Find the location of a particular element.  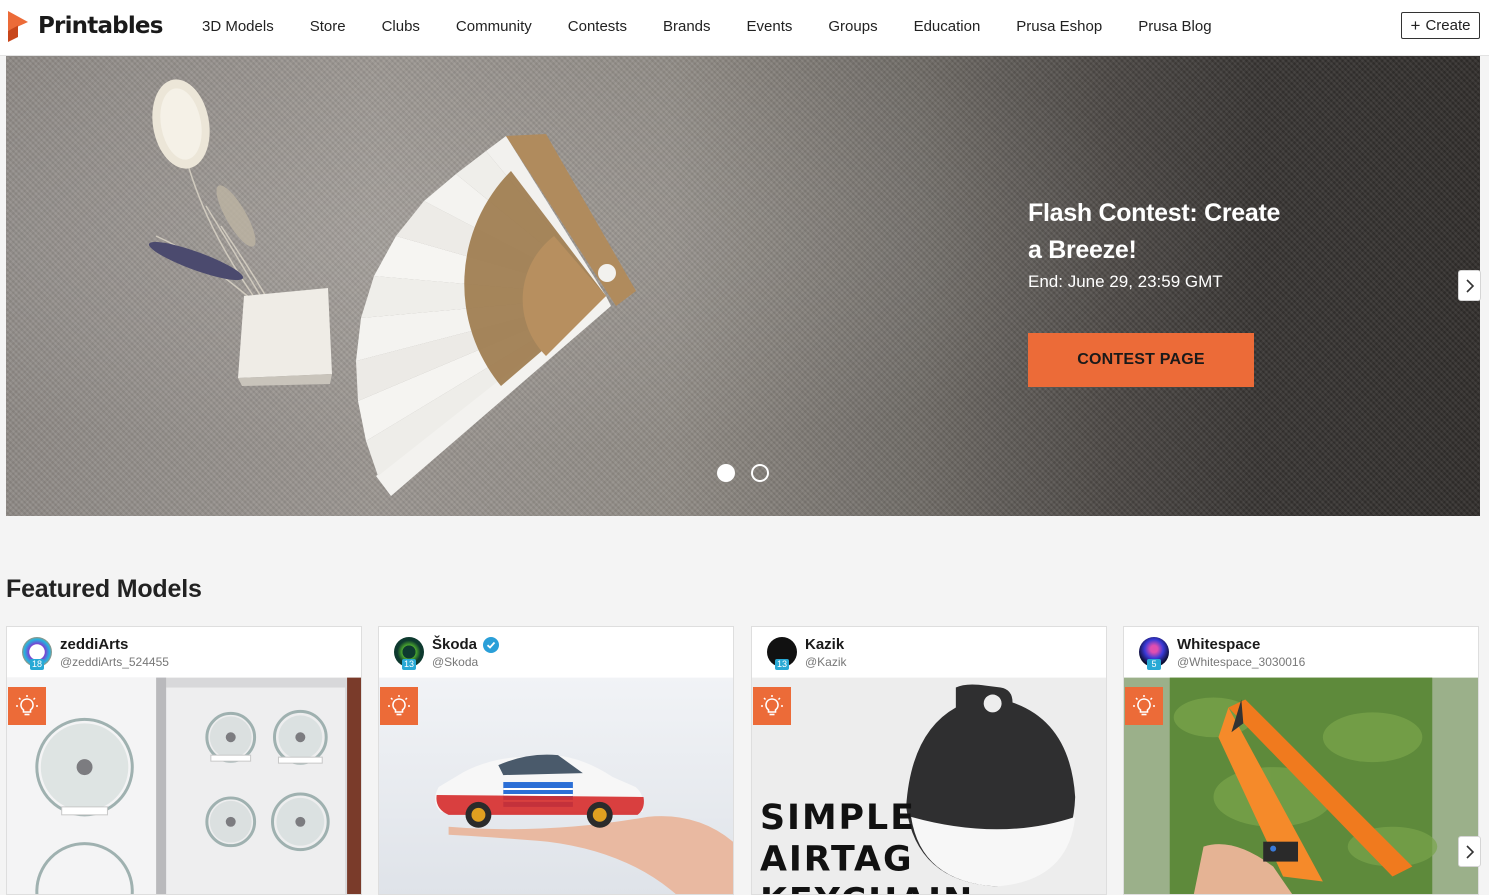

level-badge: 5 is located at coordinates (1154, 664).